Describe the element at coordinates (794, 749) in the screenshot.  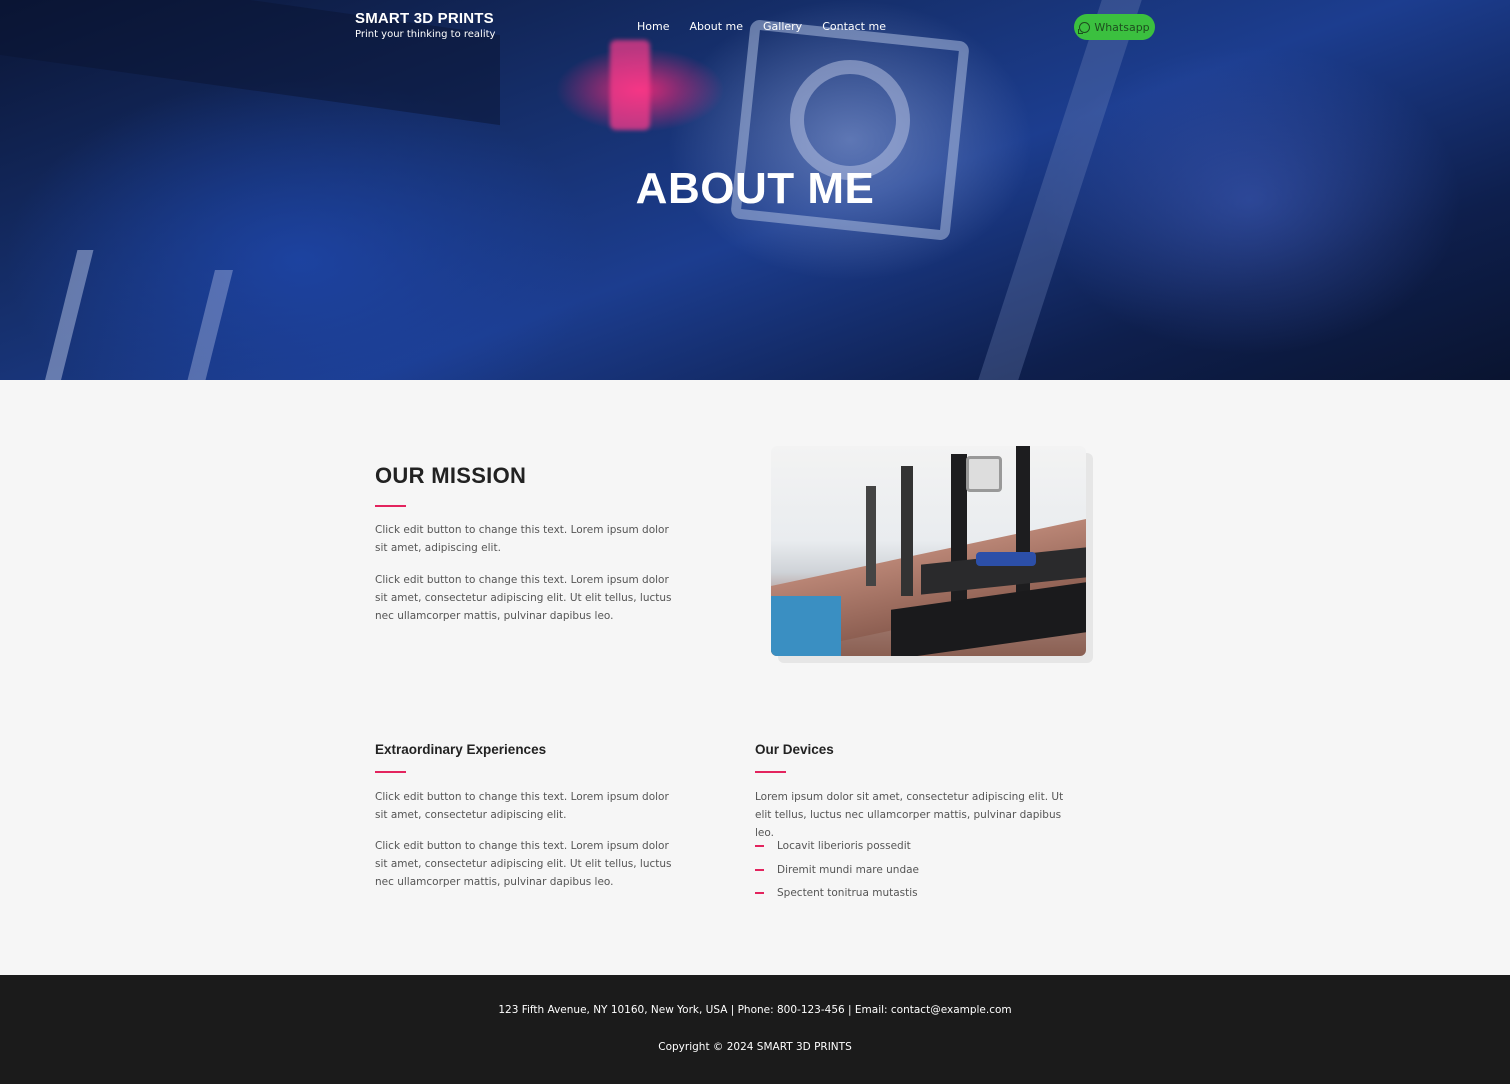
I see `devices-heading: Our Devices` at that location.